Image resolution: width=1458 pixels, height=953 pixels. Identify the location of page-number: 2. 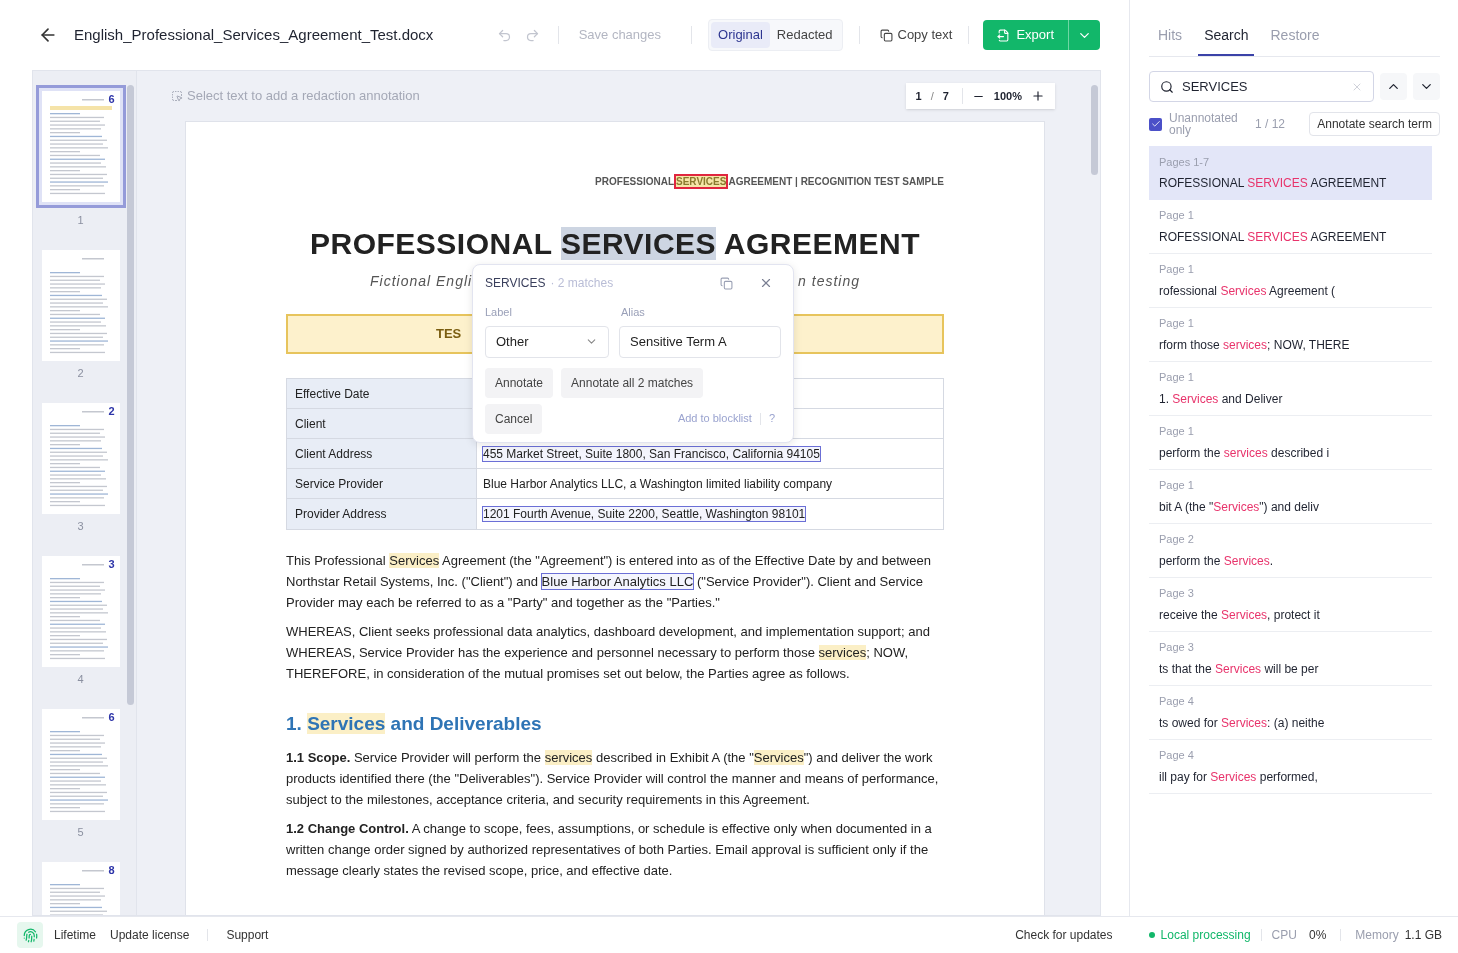
(80, 373).